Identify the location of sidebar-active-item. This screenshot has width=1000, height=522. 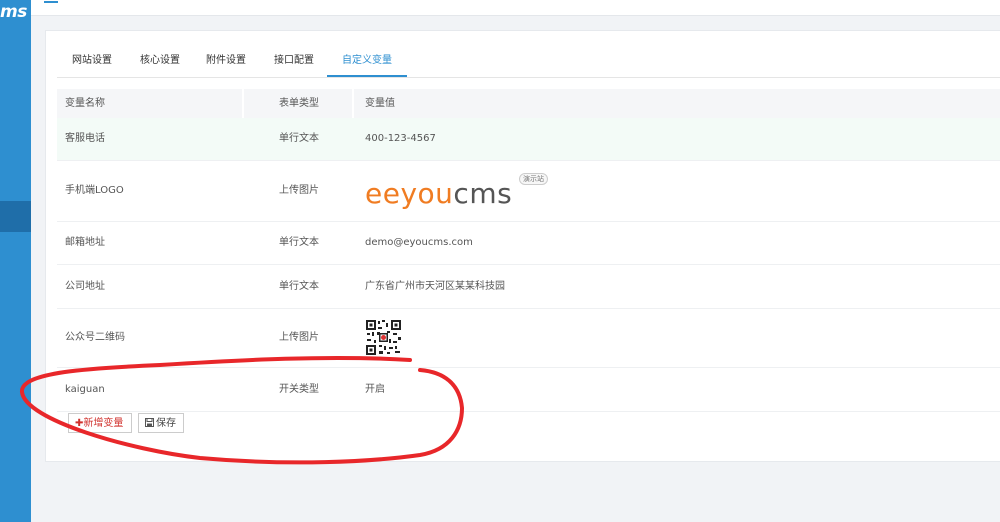
(15, 216).